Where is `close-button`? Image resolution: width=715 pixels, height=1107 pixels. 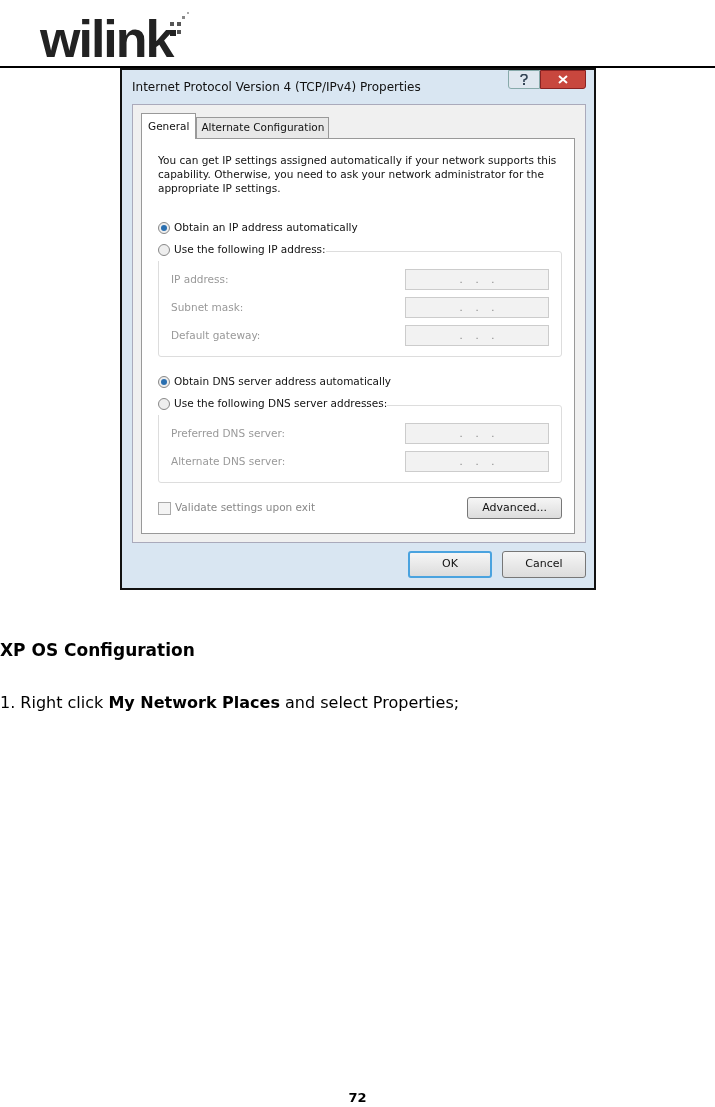
close-button is located at coordinates (563, 79).